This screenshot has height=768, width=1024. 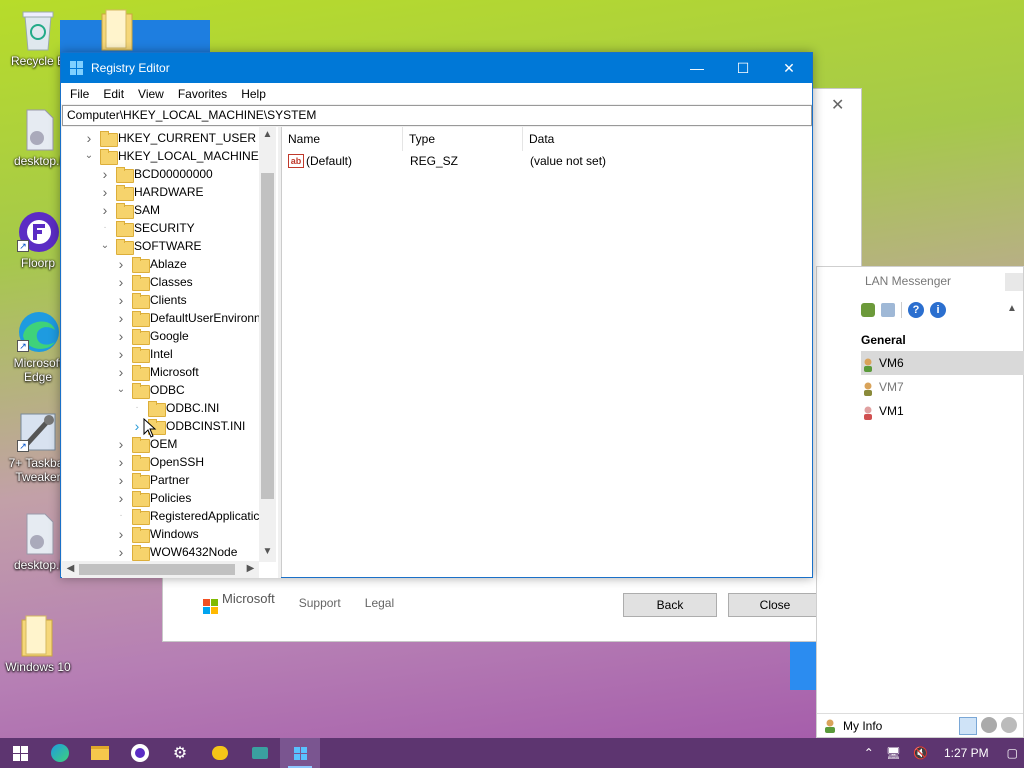 What do you see at coordinates (869, 753) in the screenshot?
I see `tray-chevron-up-icon: ⌃` at bounding box center [869, 753].